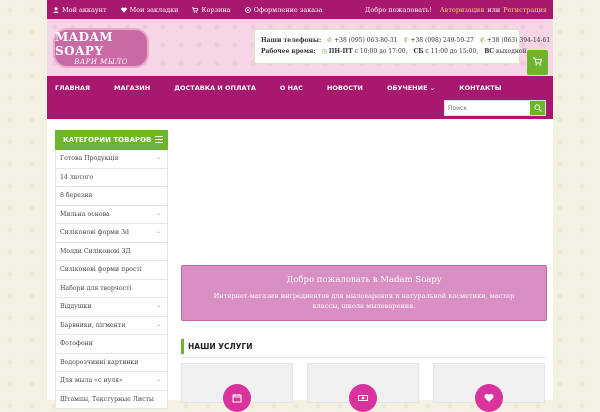 The width and height of the screenshot is (600, 412). Describe the element at coordinates (107, 399) in the screenshot. I see `category-label: Штампы, Текстурные Листы` at that location.